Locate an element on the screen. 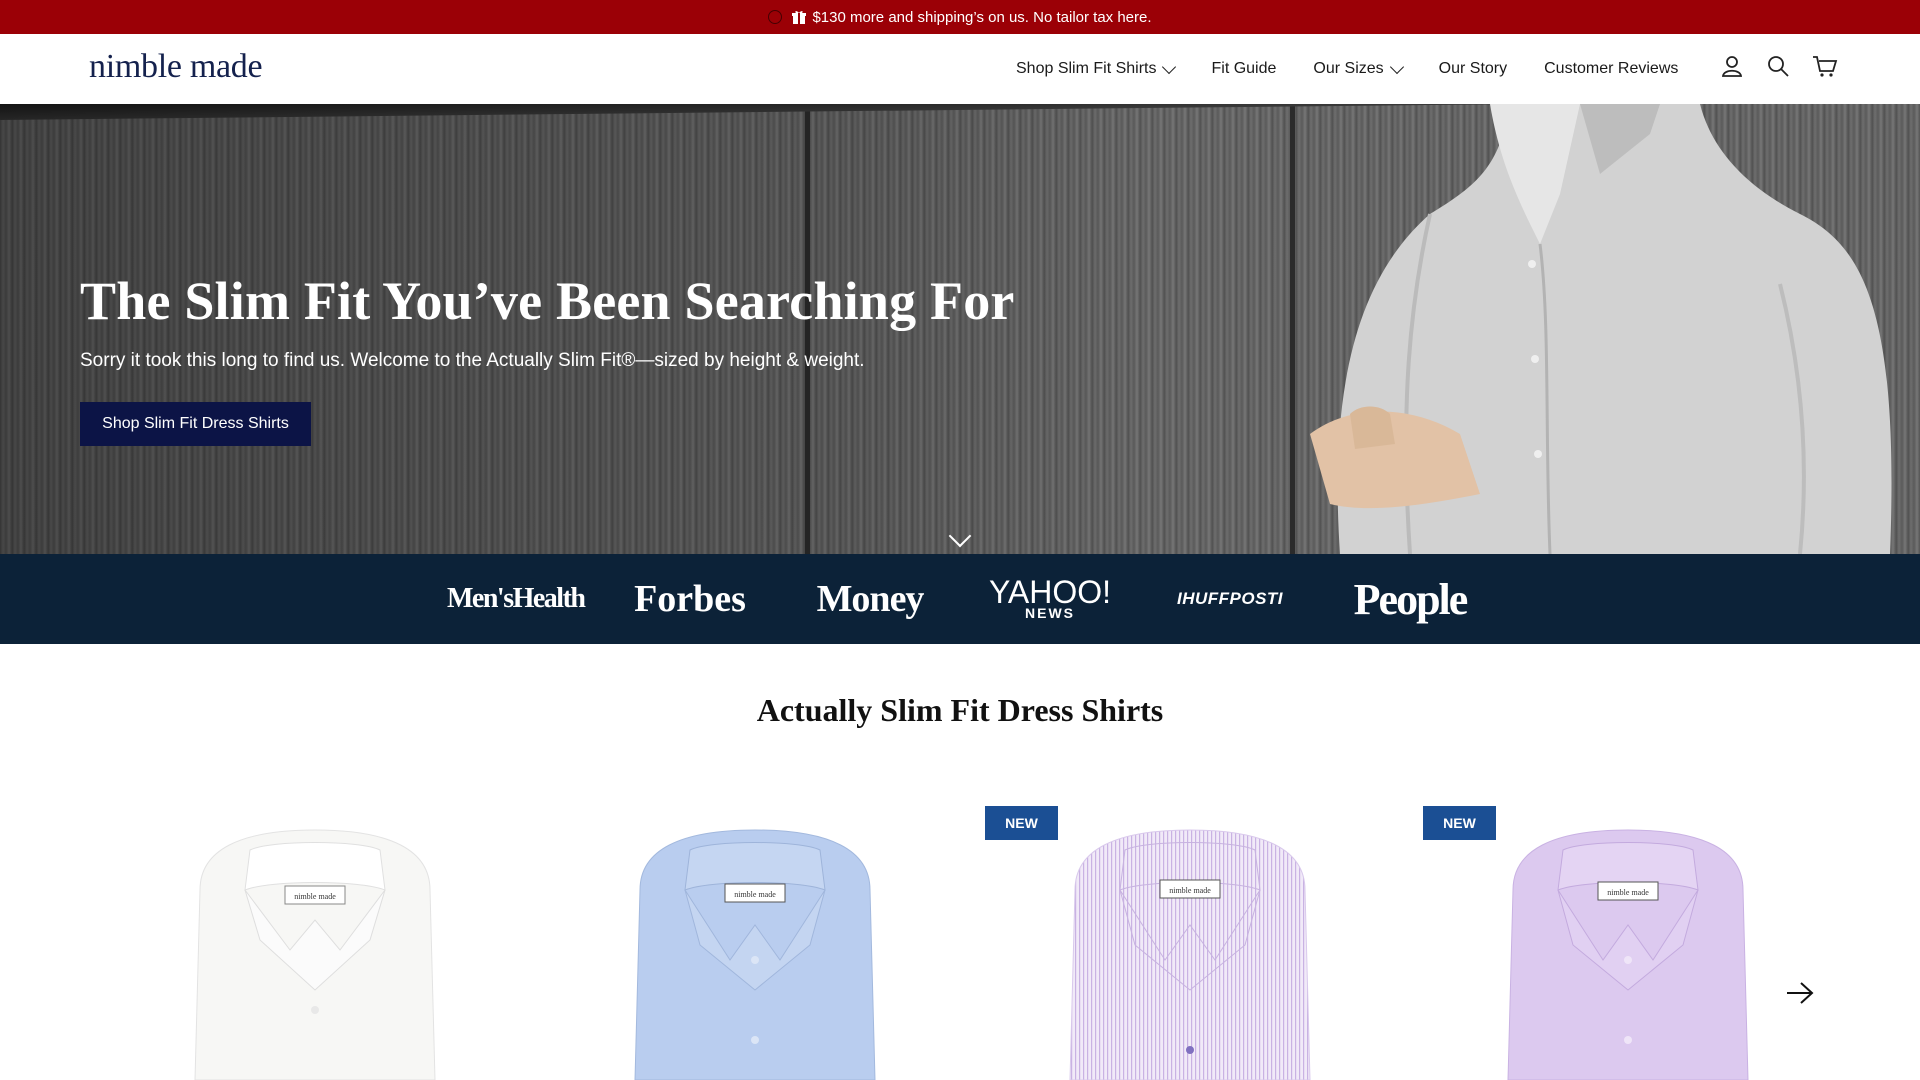  site-logo: nimble made is located at coordinates (176, 67).